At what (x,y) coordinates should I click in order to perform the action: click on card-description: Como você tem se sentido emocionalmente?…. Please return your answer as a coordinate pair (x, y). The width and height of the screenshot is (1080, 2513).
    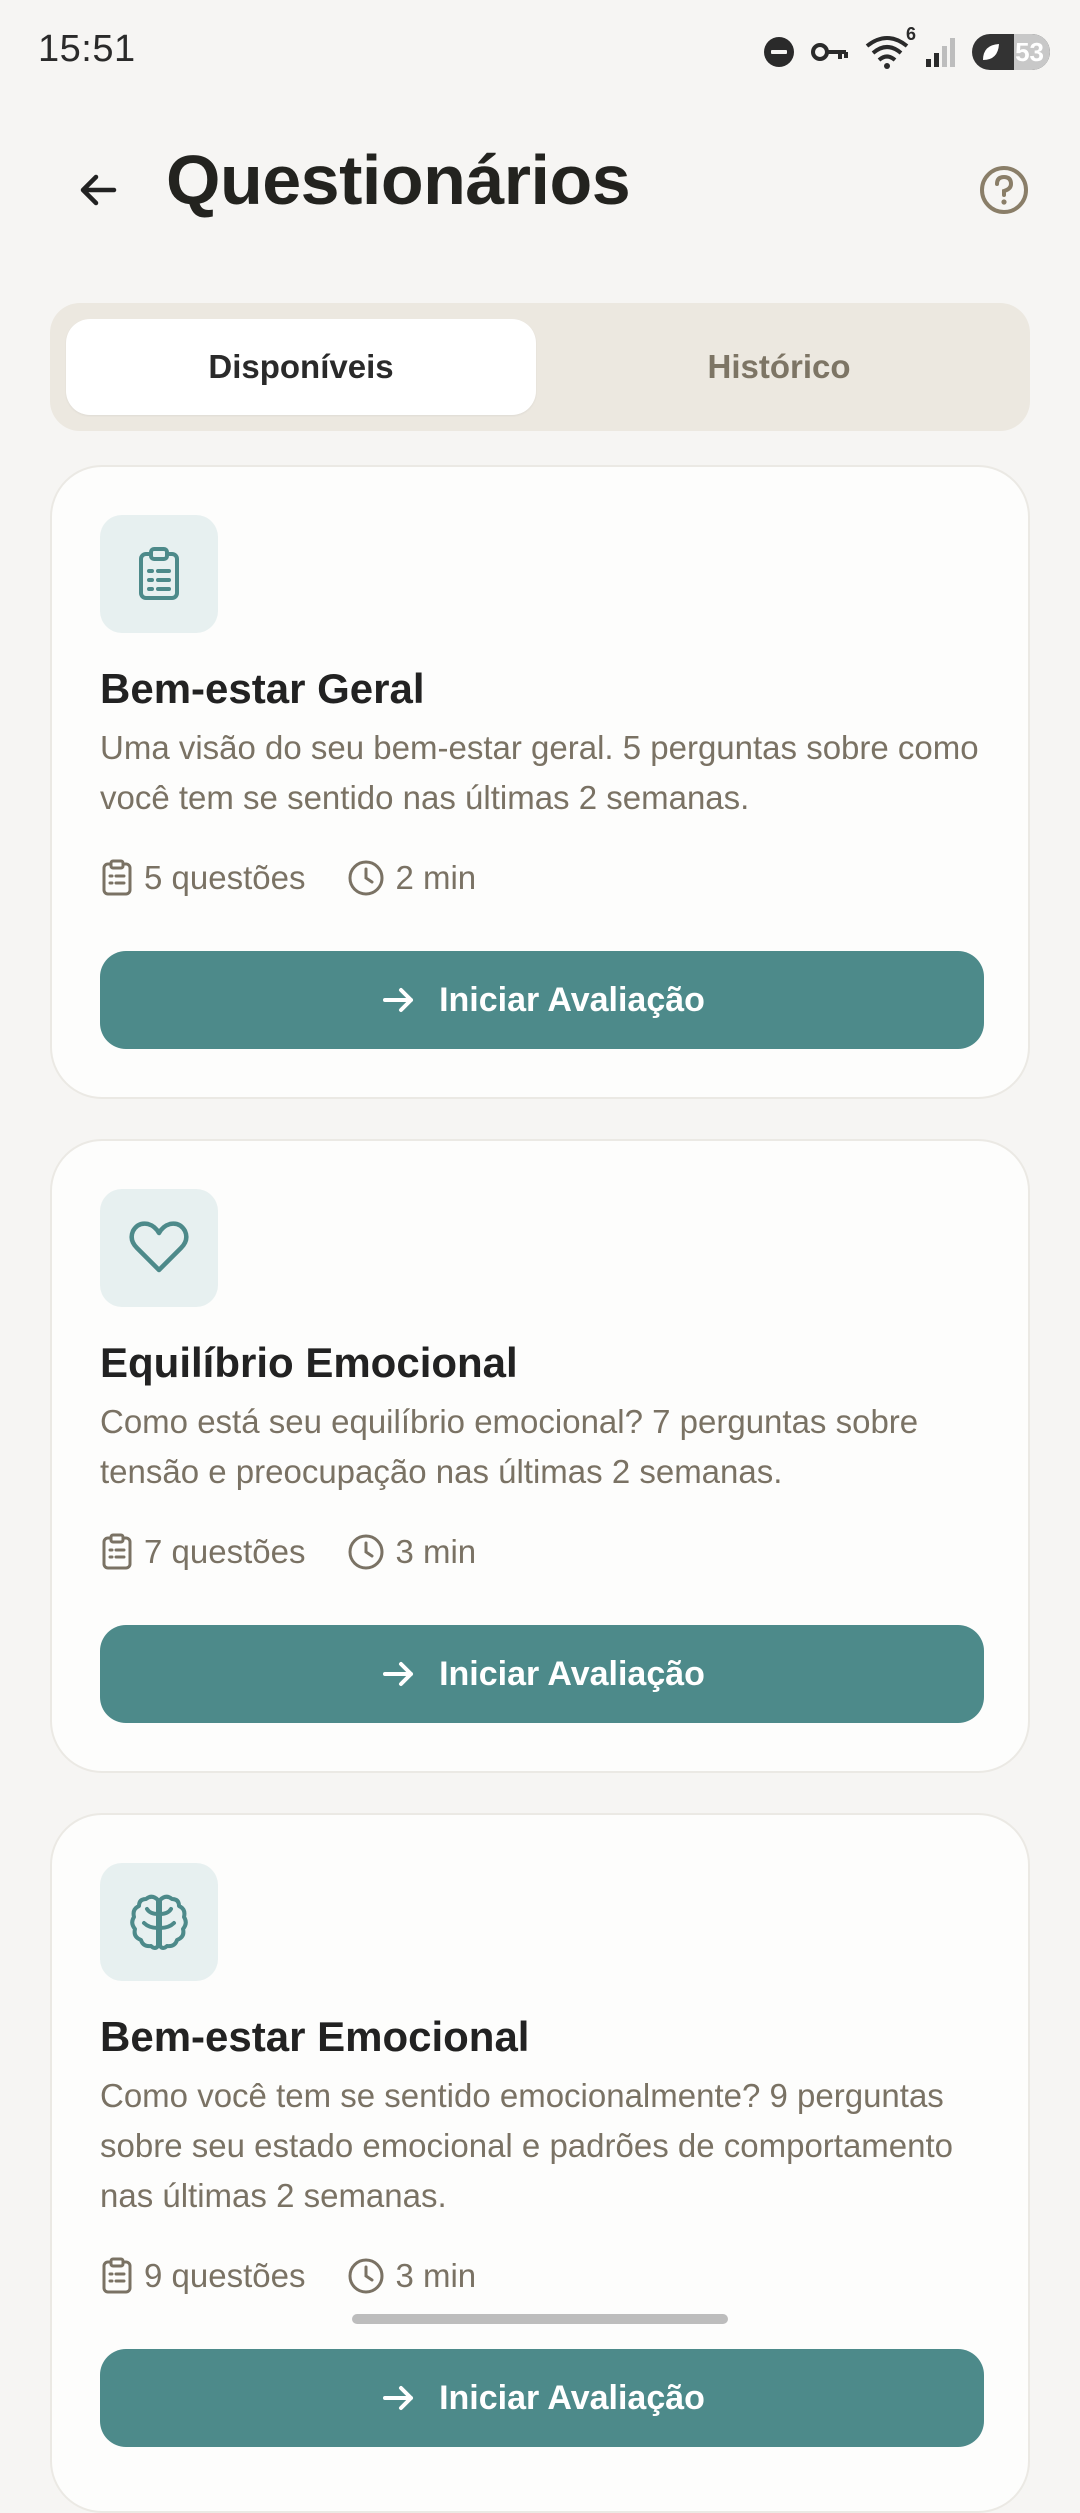
    Looking at the image, I should click on (527, 2145).